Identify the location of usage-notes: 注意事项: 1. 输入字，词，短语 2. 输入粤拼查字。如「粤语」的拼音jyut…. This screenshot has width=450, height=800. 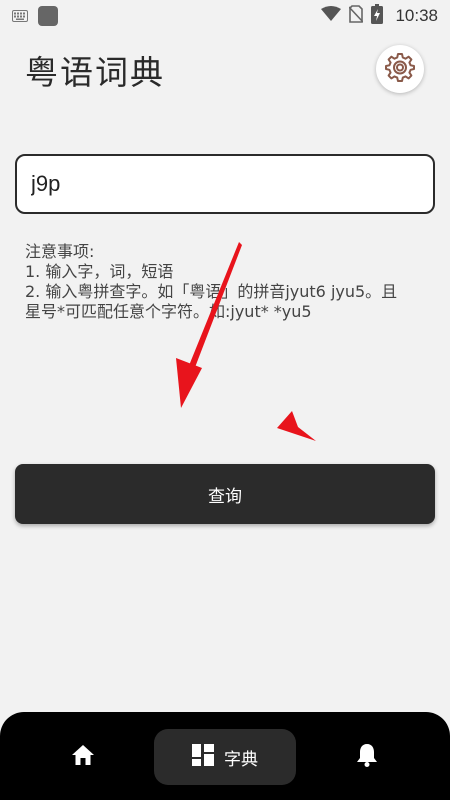
(230, 282).